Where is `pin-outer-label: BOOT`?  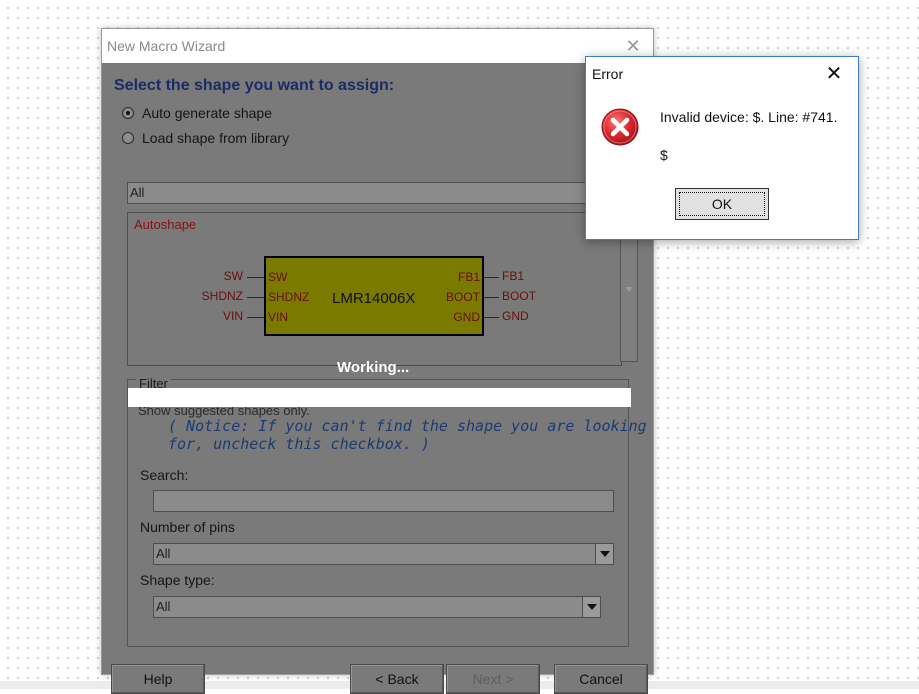 pin-outer-label: BOOT is located at coordinates (519, 296).